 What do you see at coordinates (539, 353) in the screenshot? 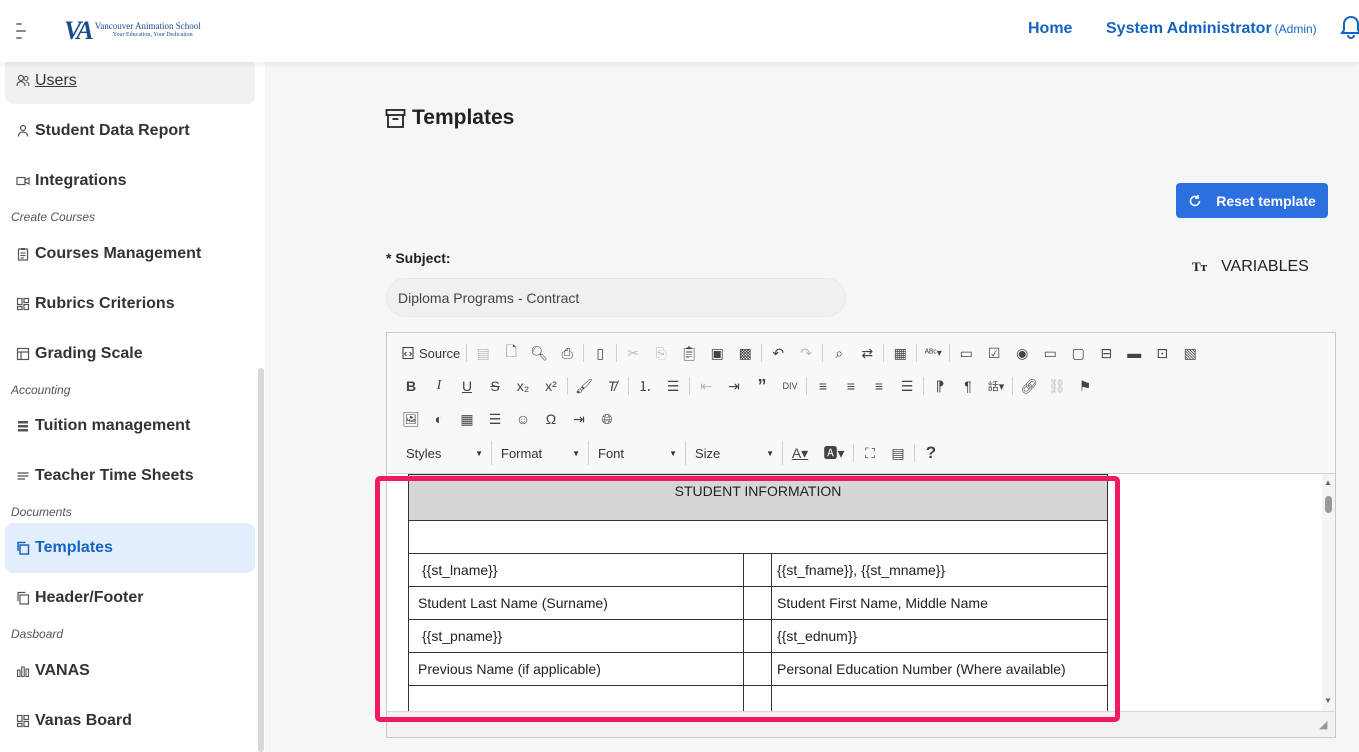
I see `preview-icon: 🔍︎` at bounding box center [539, 353].